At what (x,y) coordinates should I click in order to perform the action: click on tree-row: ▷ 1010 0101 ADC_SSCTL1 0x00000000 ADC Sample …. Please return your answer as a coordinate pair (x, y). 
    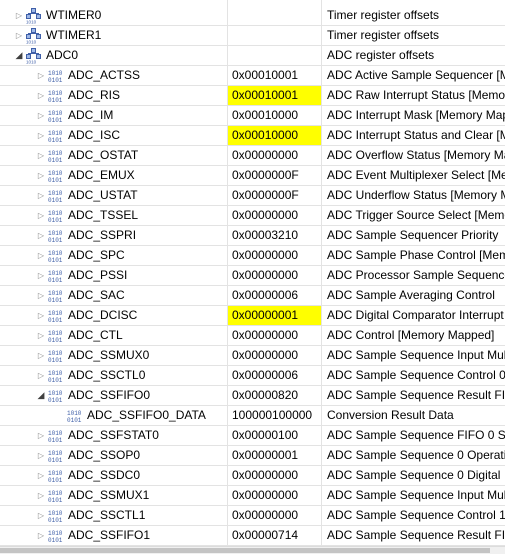
    Looking at the image, I should click on (252, 516).